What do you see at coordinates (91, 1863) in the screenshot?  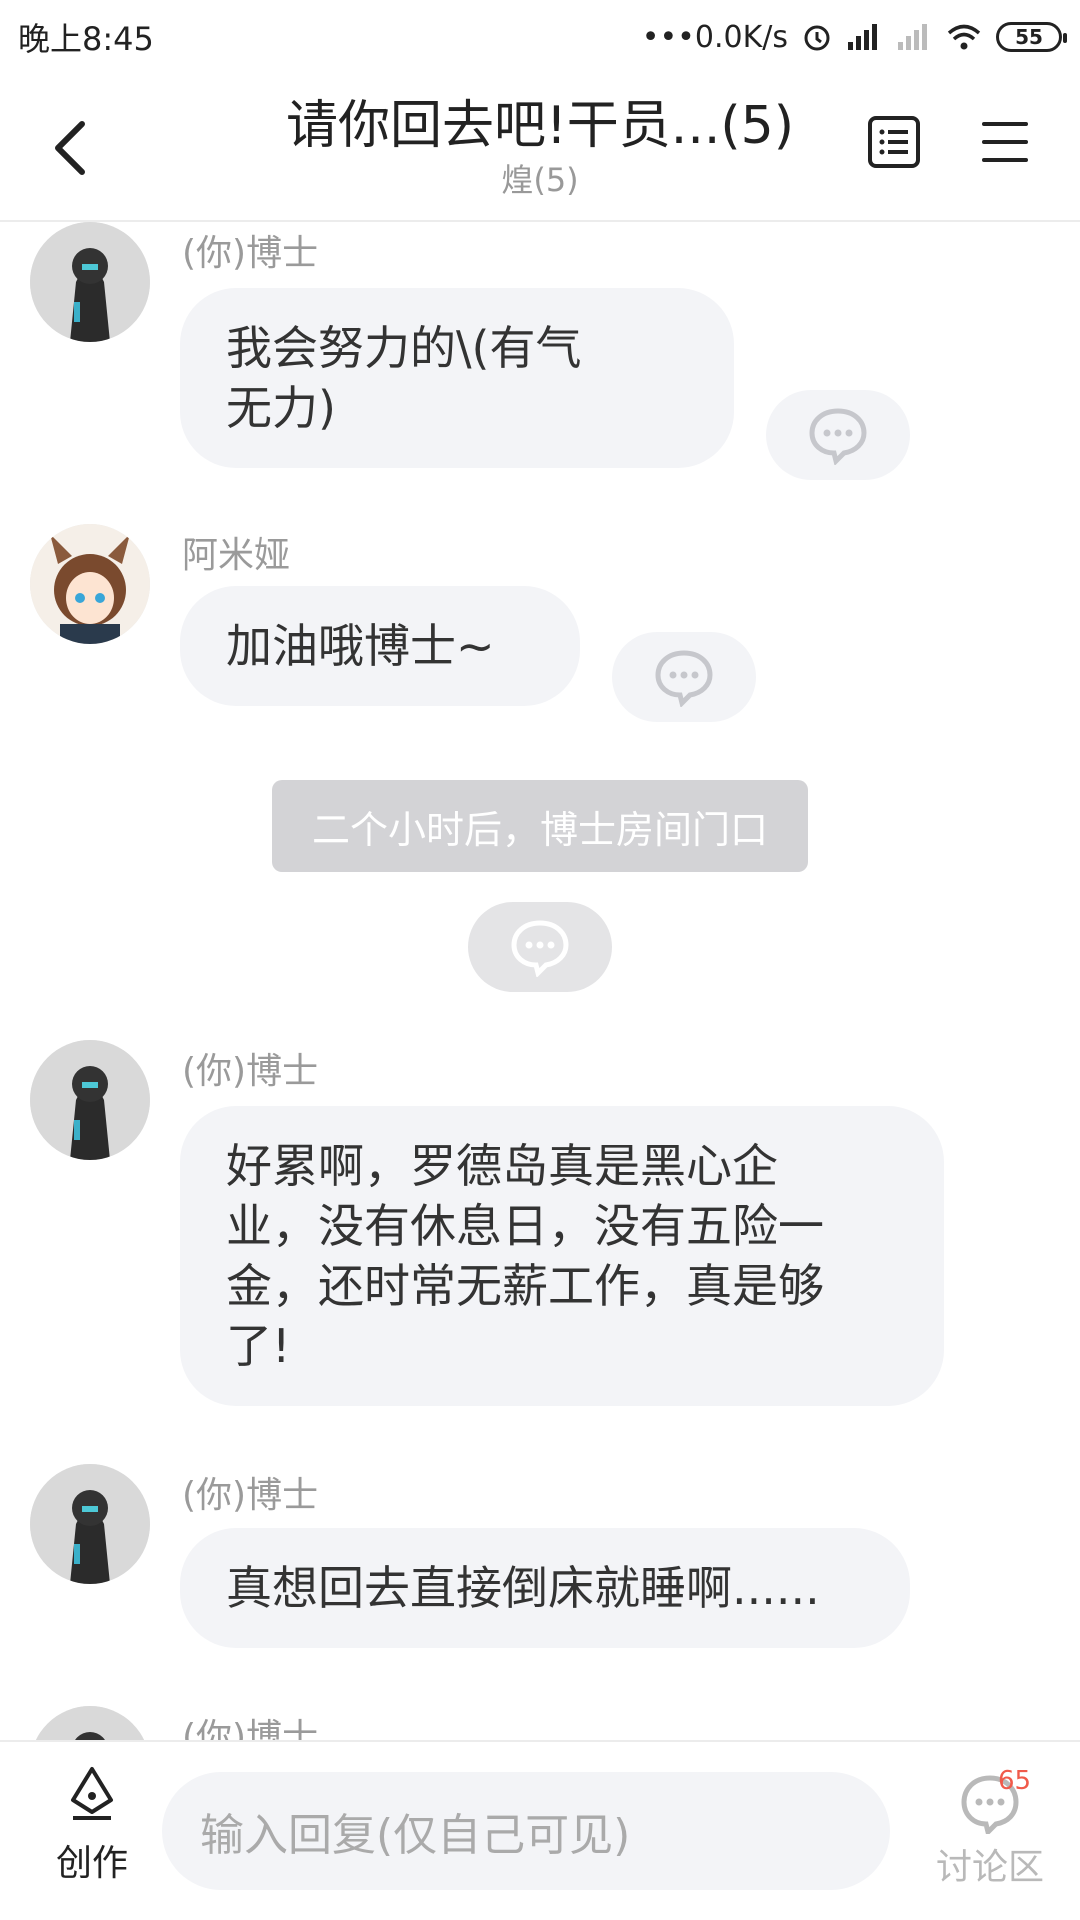 I see `create-label: 创作` at bounding box center [91, 1863].